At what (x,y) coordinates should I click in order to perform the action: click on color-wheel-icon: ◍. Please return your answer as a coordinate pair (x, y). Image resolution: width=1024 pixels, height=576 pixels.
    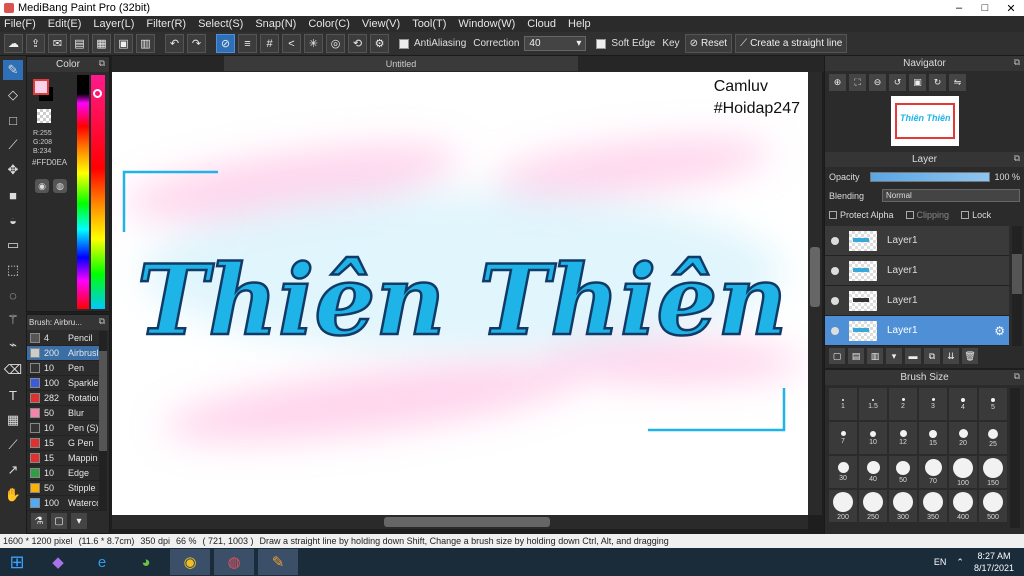
    Looking at the image, I should click on (60, 186).